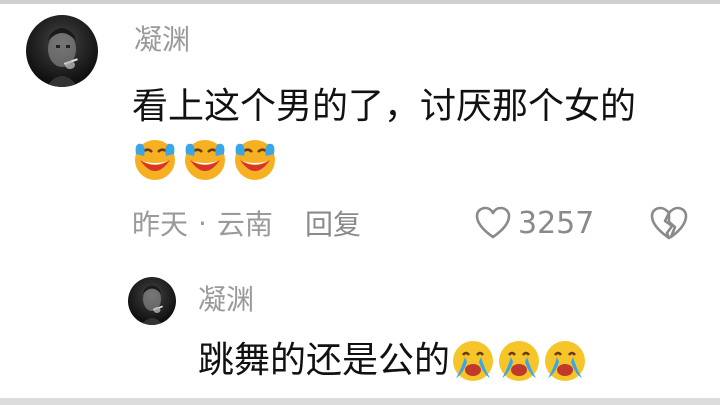 This screenshot has height=405, width=720. I want to click on comment-location: 云南, so click(244, 224).